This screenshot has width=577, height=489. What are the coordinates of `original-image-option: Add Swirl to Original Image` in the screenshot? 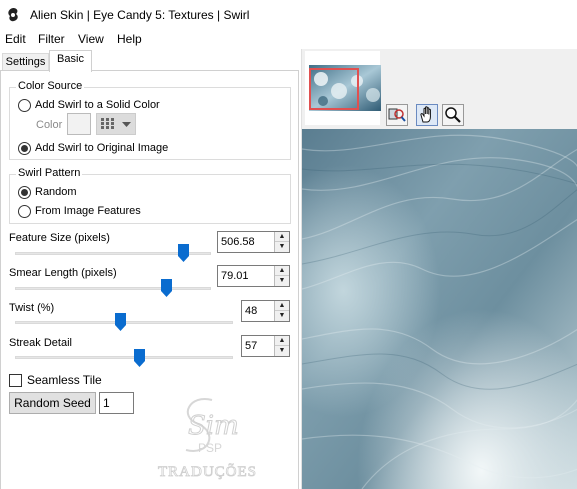 It's located at (93, 148).